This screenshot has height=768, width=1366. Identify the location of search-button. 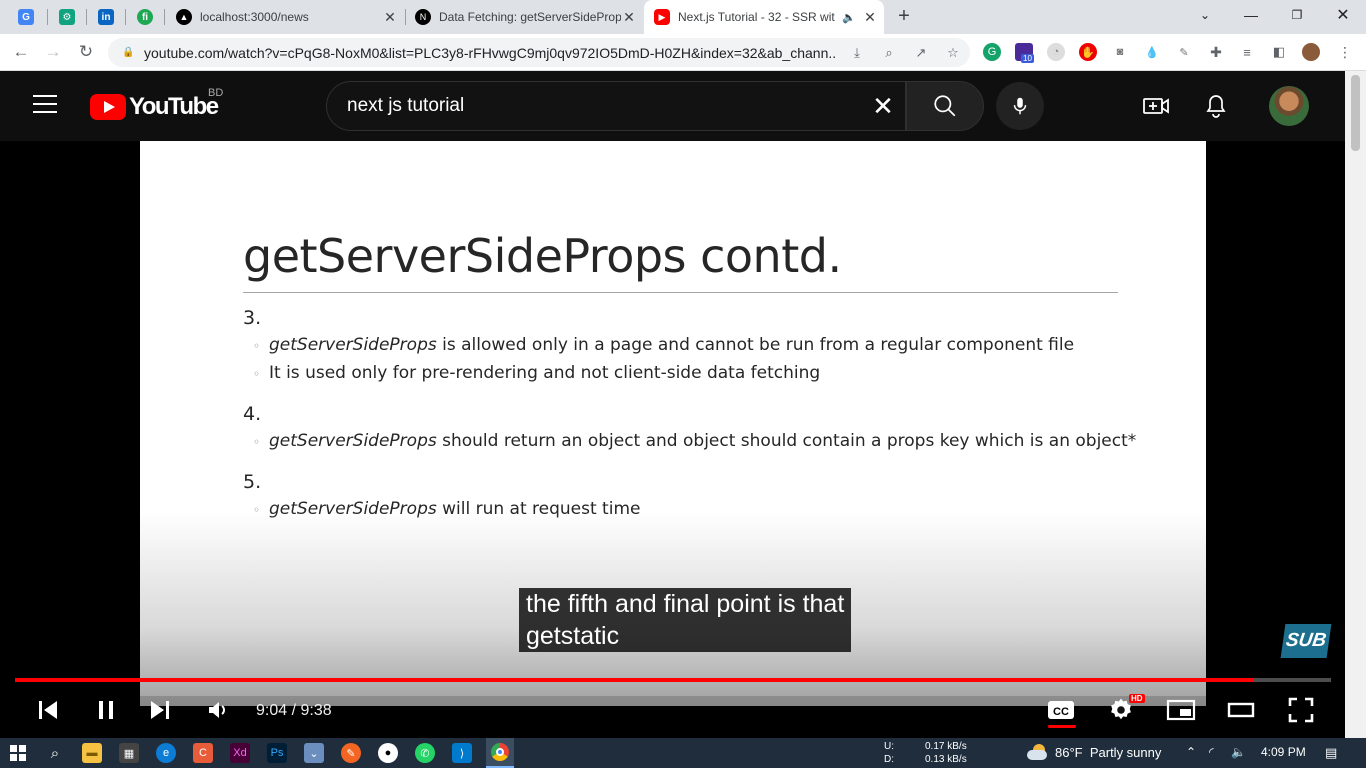
(945, 106).